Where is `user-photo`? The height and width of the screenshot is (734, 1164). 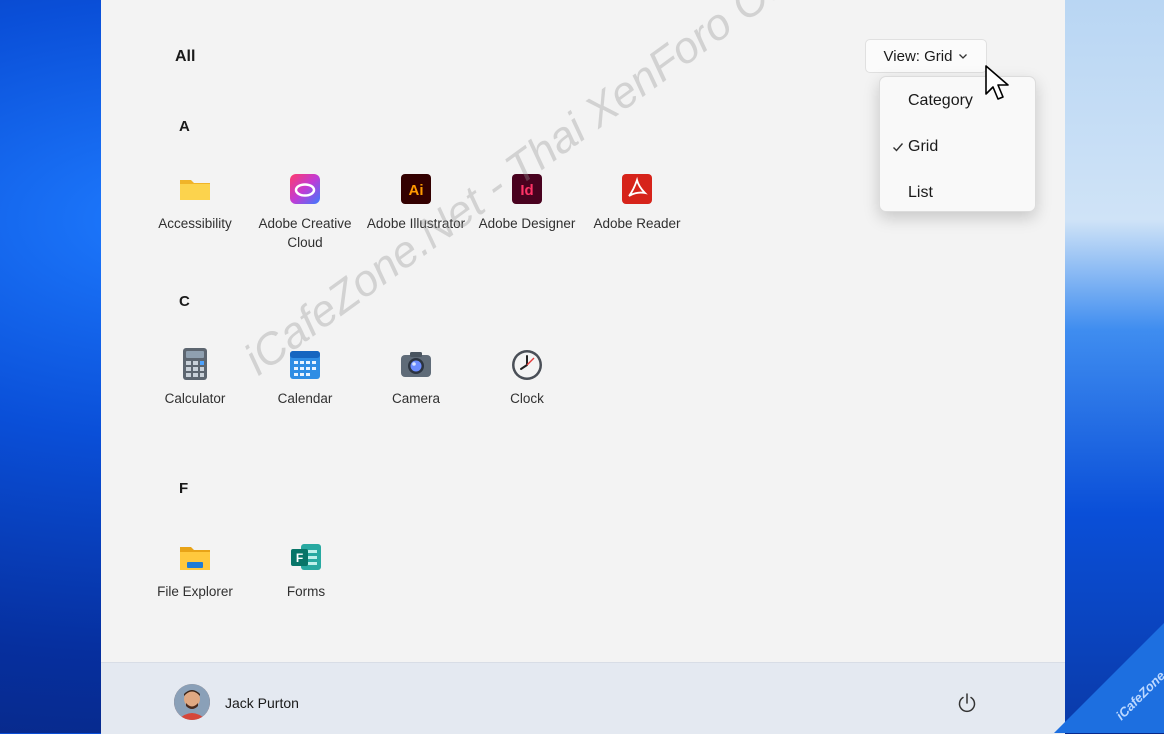 user-photo is located at coordinates (192, 702).